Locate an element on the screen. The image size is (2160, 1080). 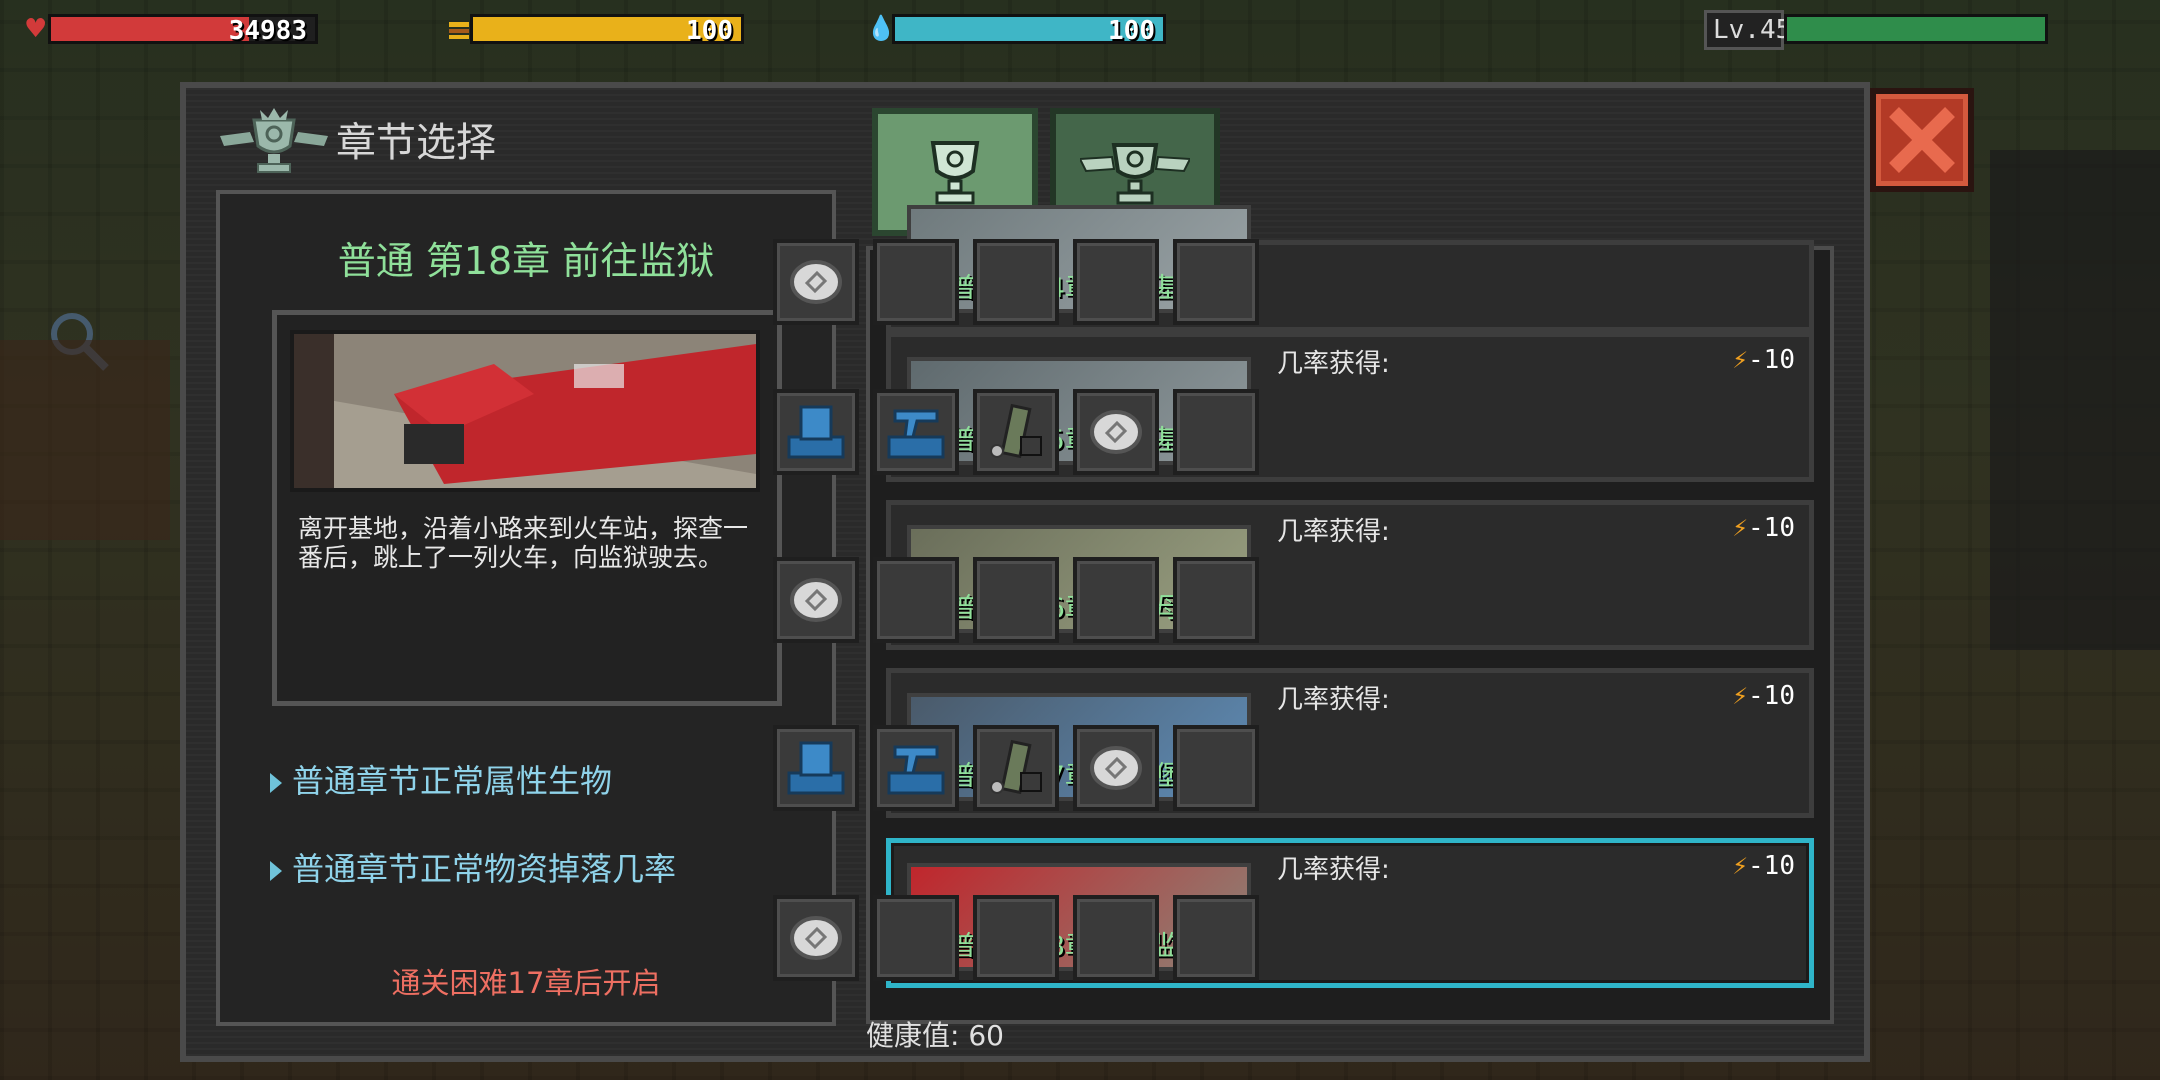
health-bar: 34983 is located at coordinates (183, 30).